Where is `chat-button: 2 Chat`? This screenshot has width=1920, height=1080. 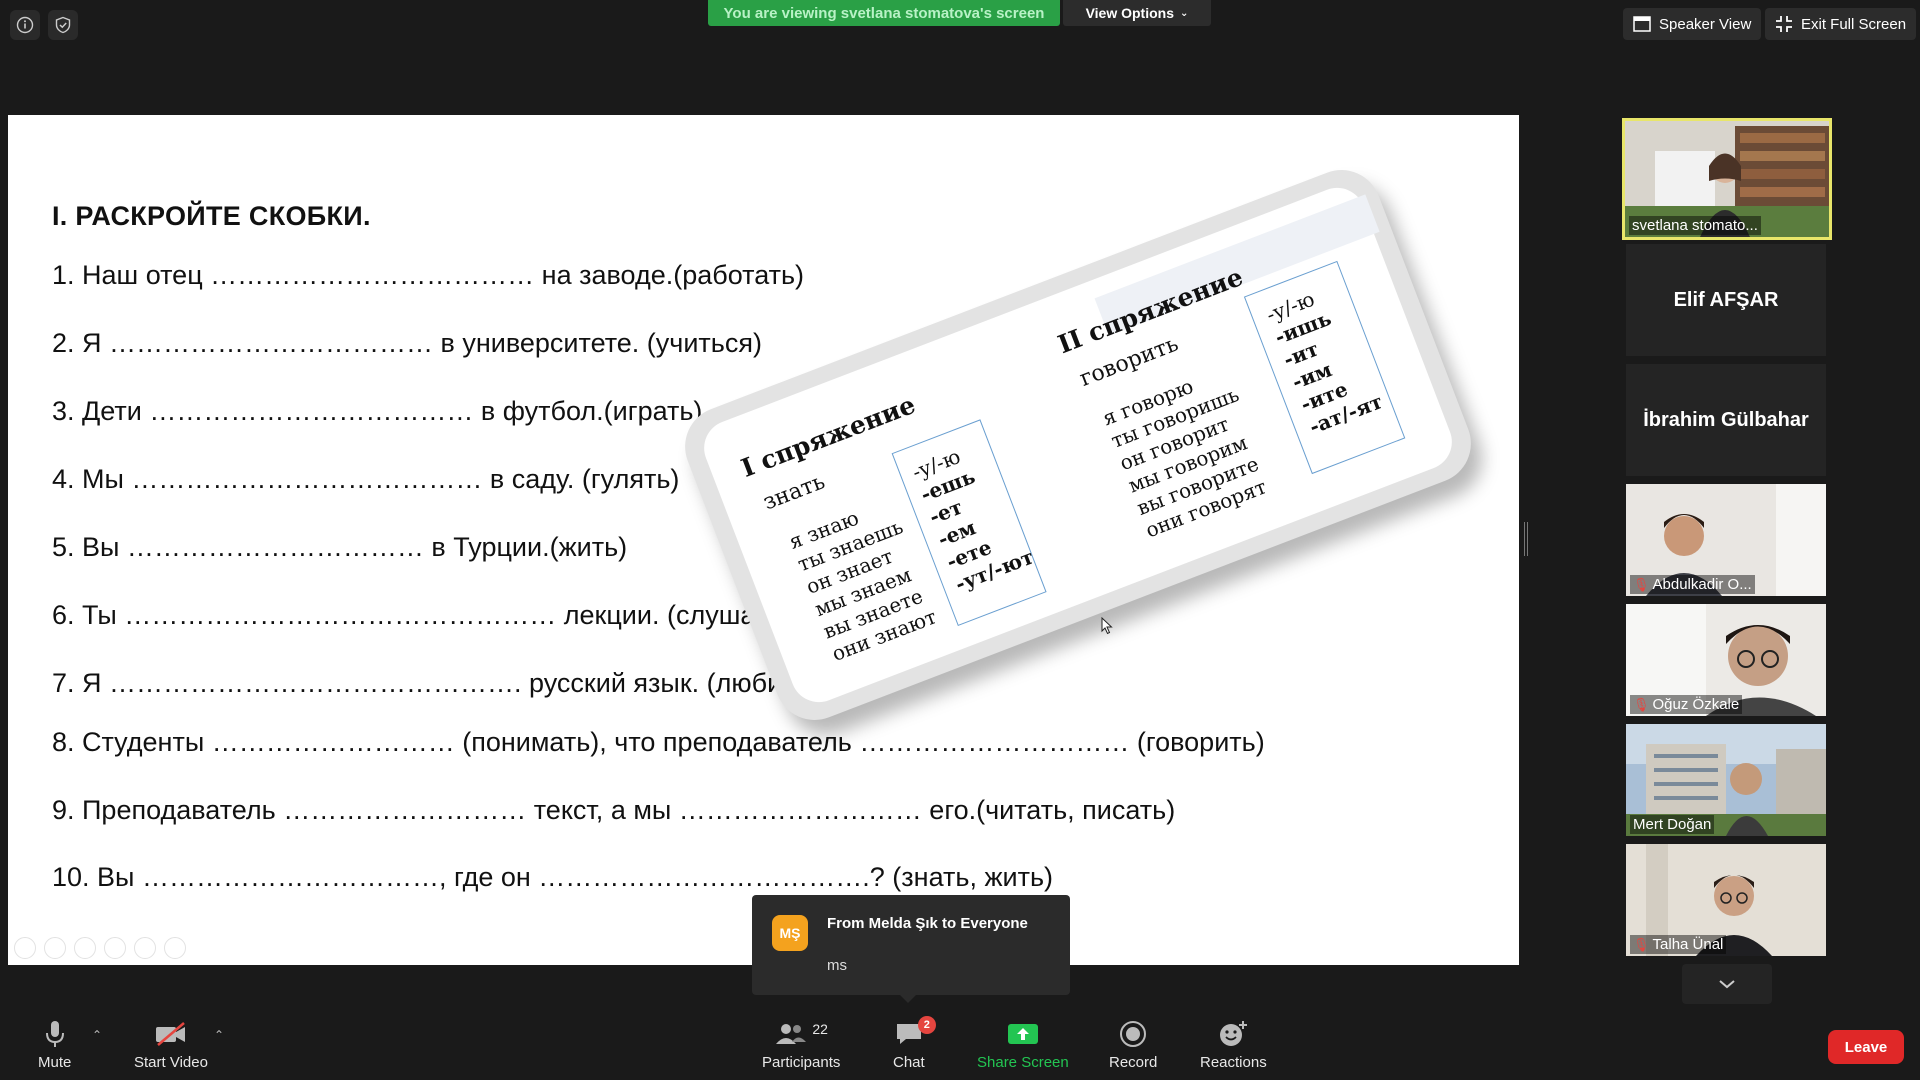 chat-button: 2 Chat is located at coordinates (914, 1043).